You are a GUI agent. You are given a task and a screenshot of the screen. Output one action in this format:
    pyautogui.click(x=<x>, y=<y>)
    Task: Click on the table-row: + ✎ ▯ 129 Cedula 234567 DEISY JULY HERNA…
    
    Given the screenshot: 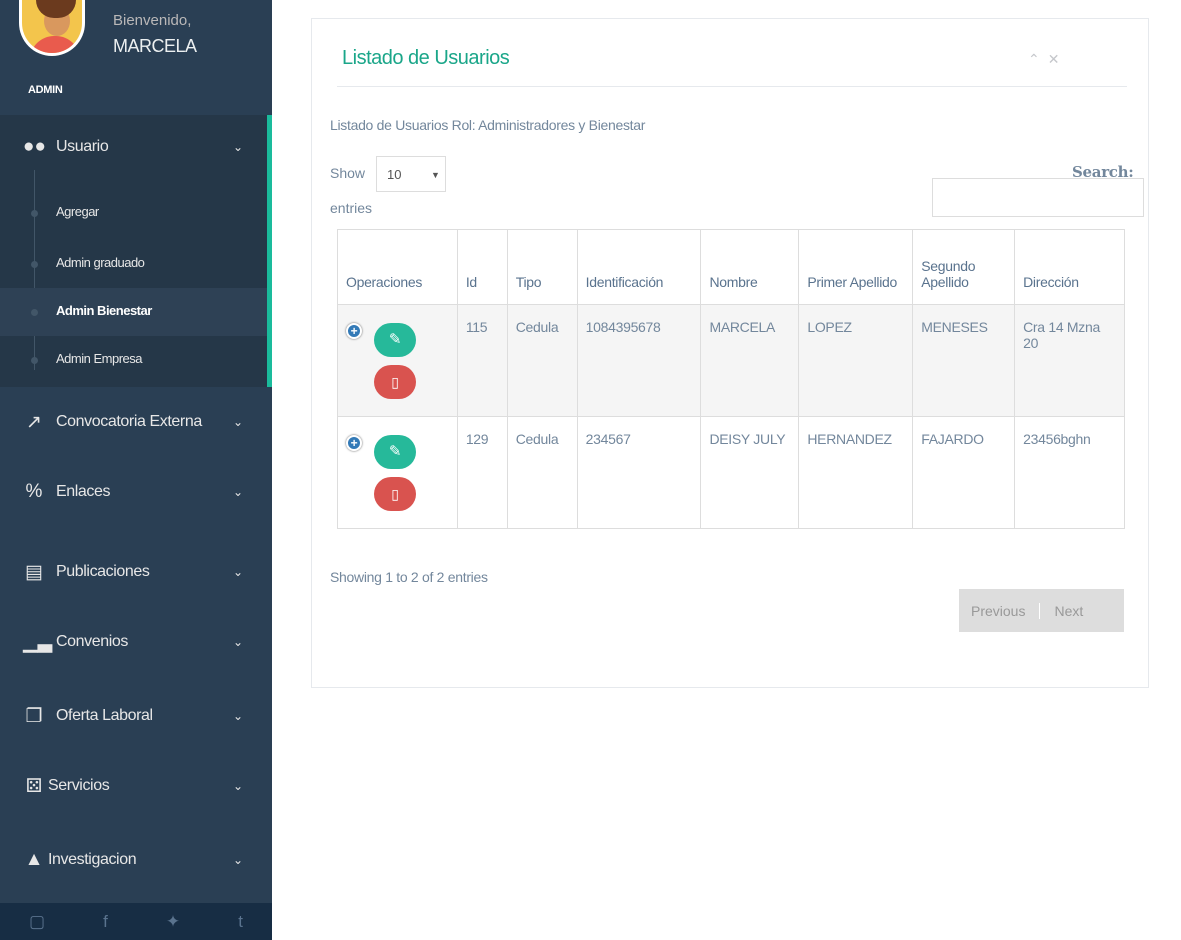 What is the action you would take?
    pyautogui.click(x=731, y=472)
    